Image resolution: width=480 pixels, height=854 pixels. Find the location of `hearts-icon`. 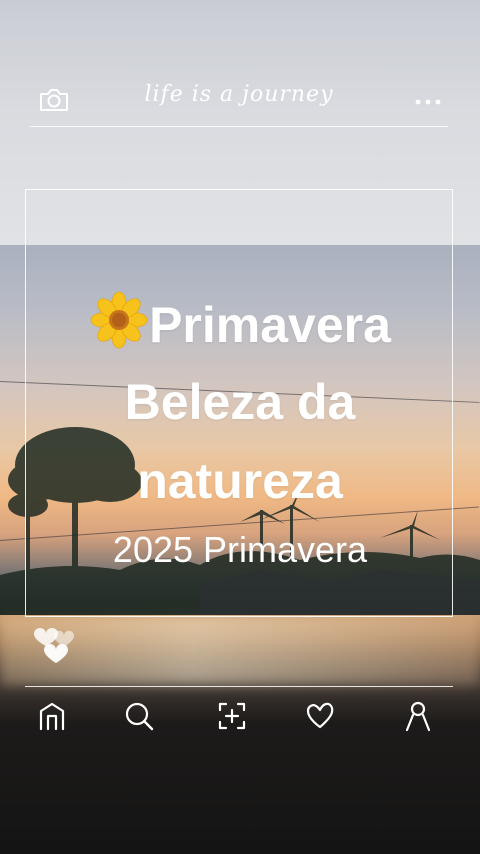

hearts-icon is located at coordinates (55, 644).